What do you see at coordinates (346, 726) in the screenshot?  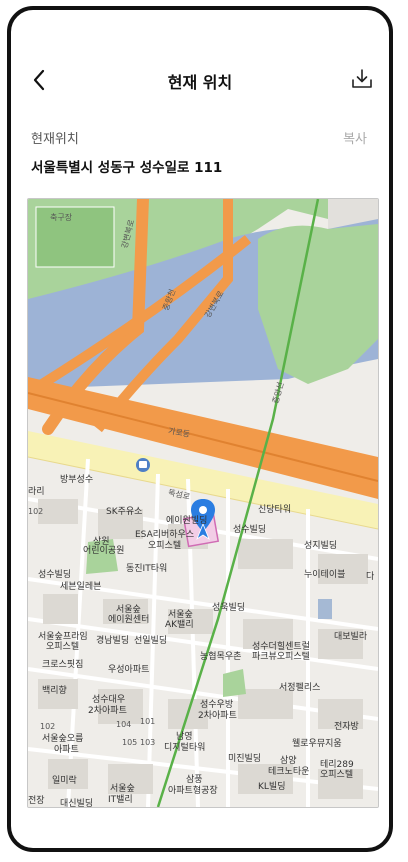 I see `svg-text: 전자방` at bounding box center [346, 726].